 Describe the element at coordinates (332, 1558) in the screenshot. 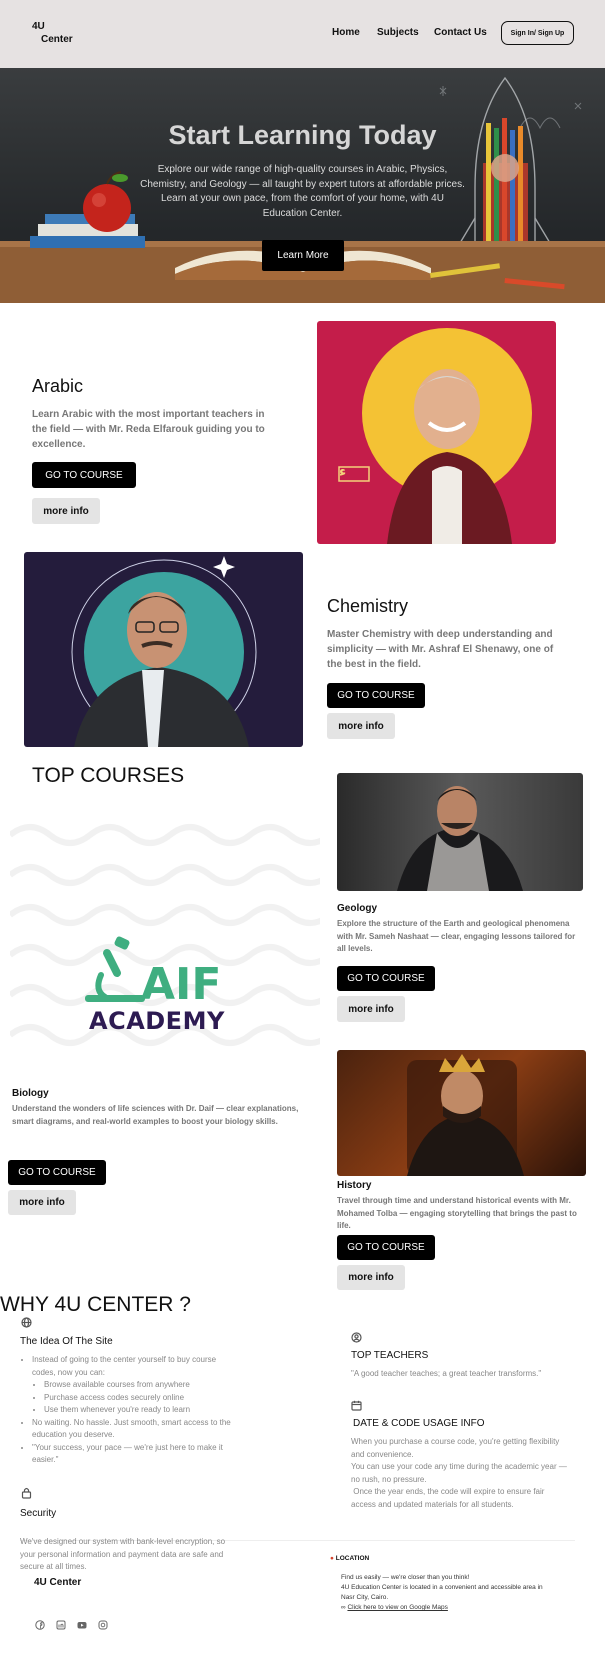

I see `pin-icon: ●` at that location.